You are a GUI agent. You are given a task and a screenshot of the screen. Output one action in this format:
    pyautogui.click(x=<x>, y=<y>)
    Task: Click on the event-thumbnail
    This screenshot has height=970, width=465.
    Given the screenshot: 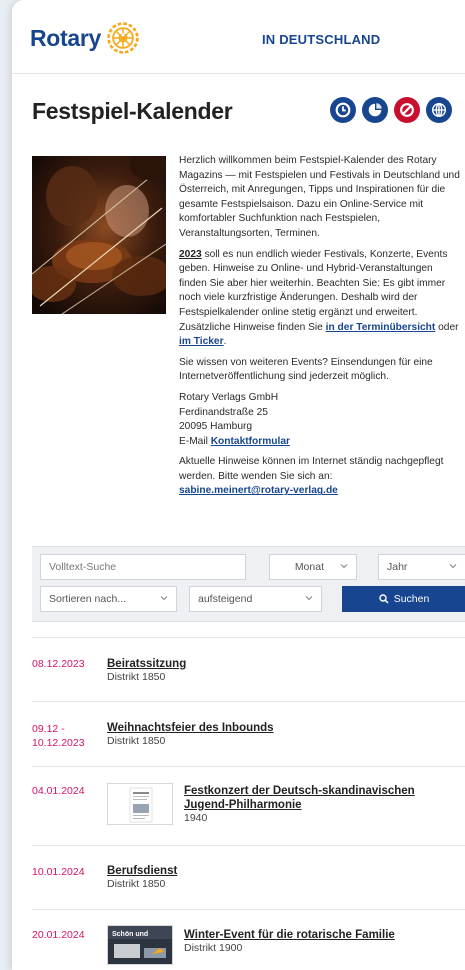 What is the action you would take?
    pyautogui.click(x=140, y=804)
    